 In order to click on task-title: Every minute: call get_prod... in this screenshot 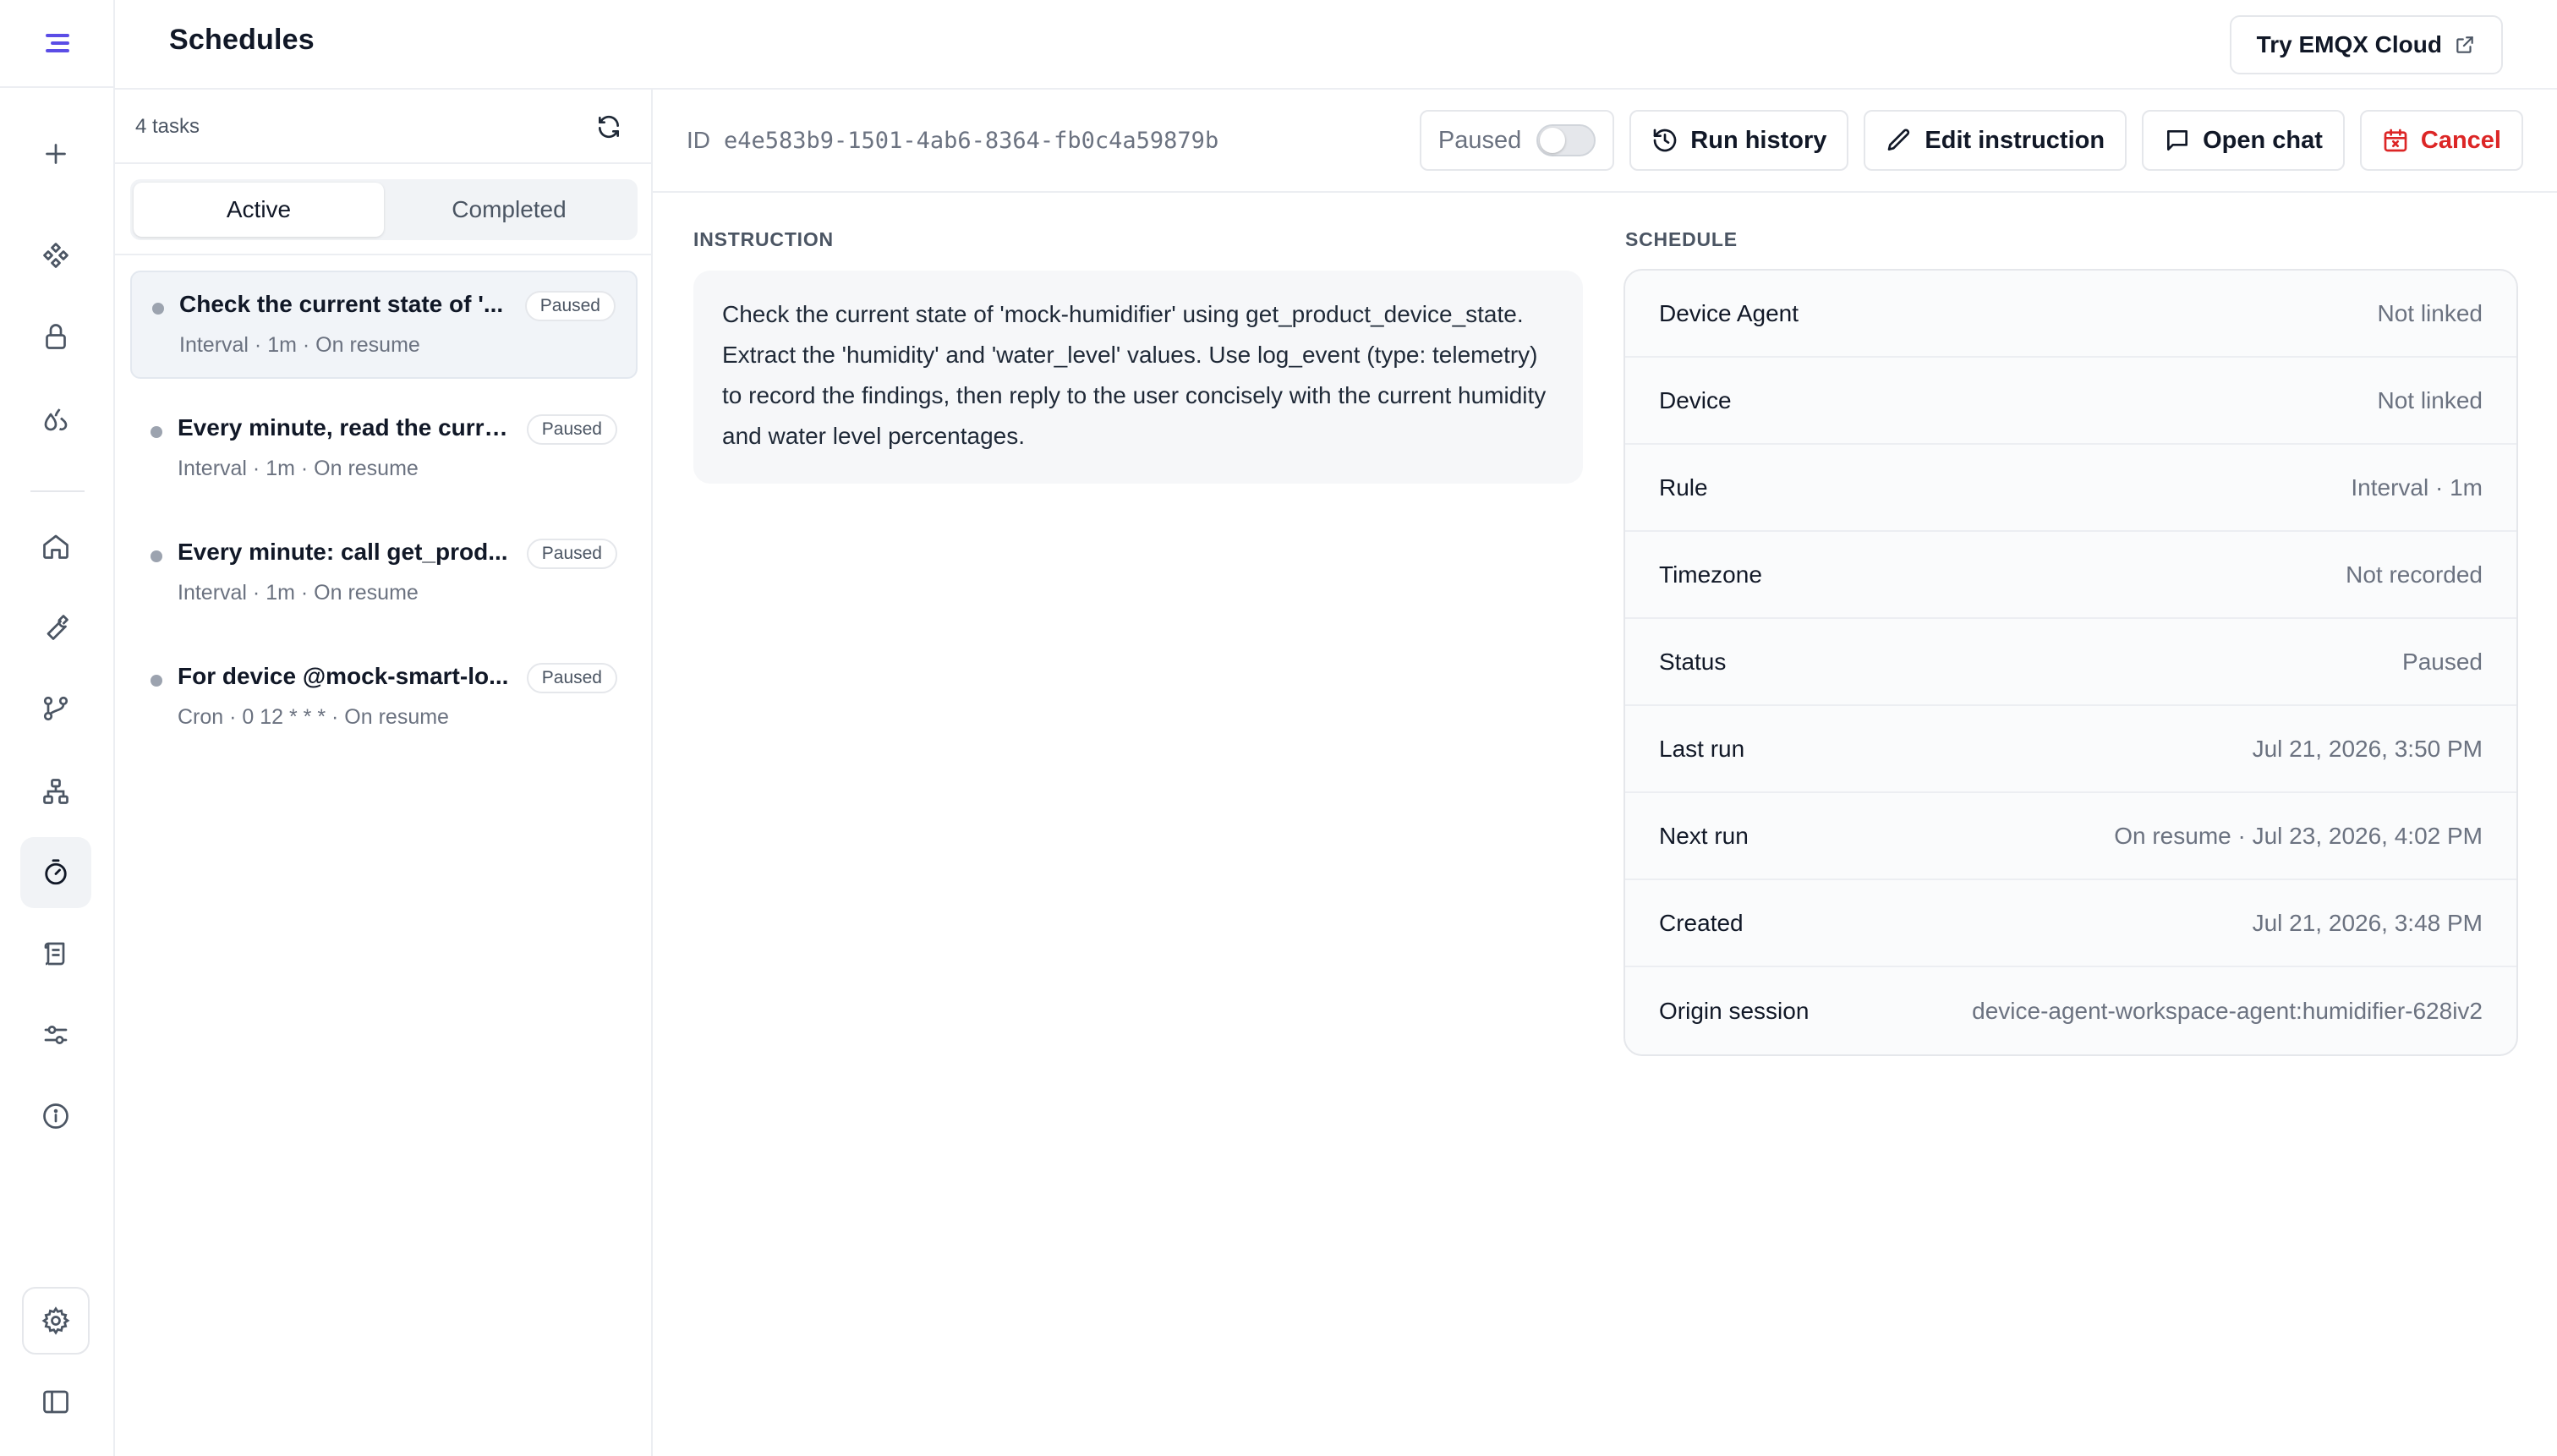, I will do `click(343, 552)`.